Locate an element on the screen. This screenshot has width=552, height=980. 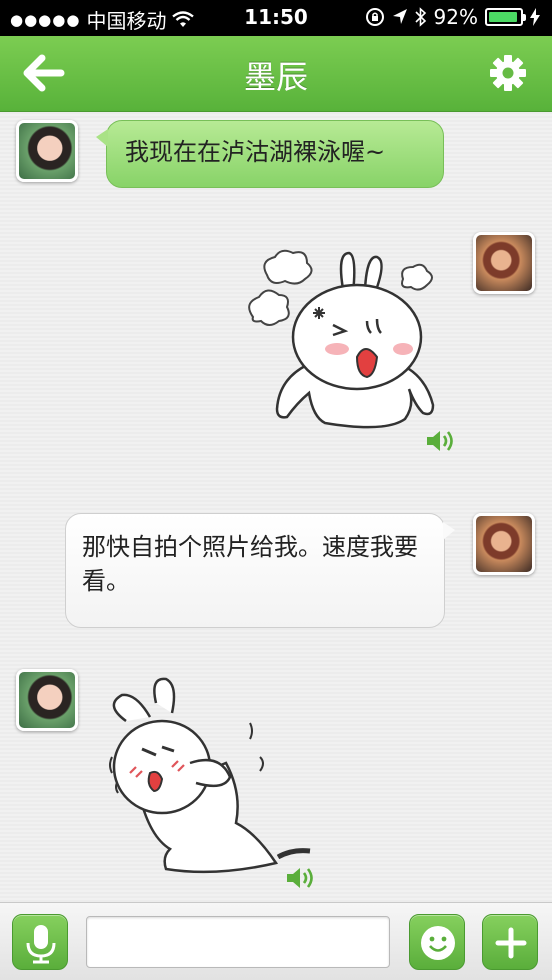
voice-input-button is located at coordinates (40, 942).